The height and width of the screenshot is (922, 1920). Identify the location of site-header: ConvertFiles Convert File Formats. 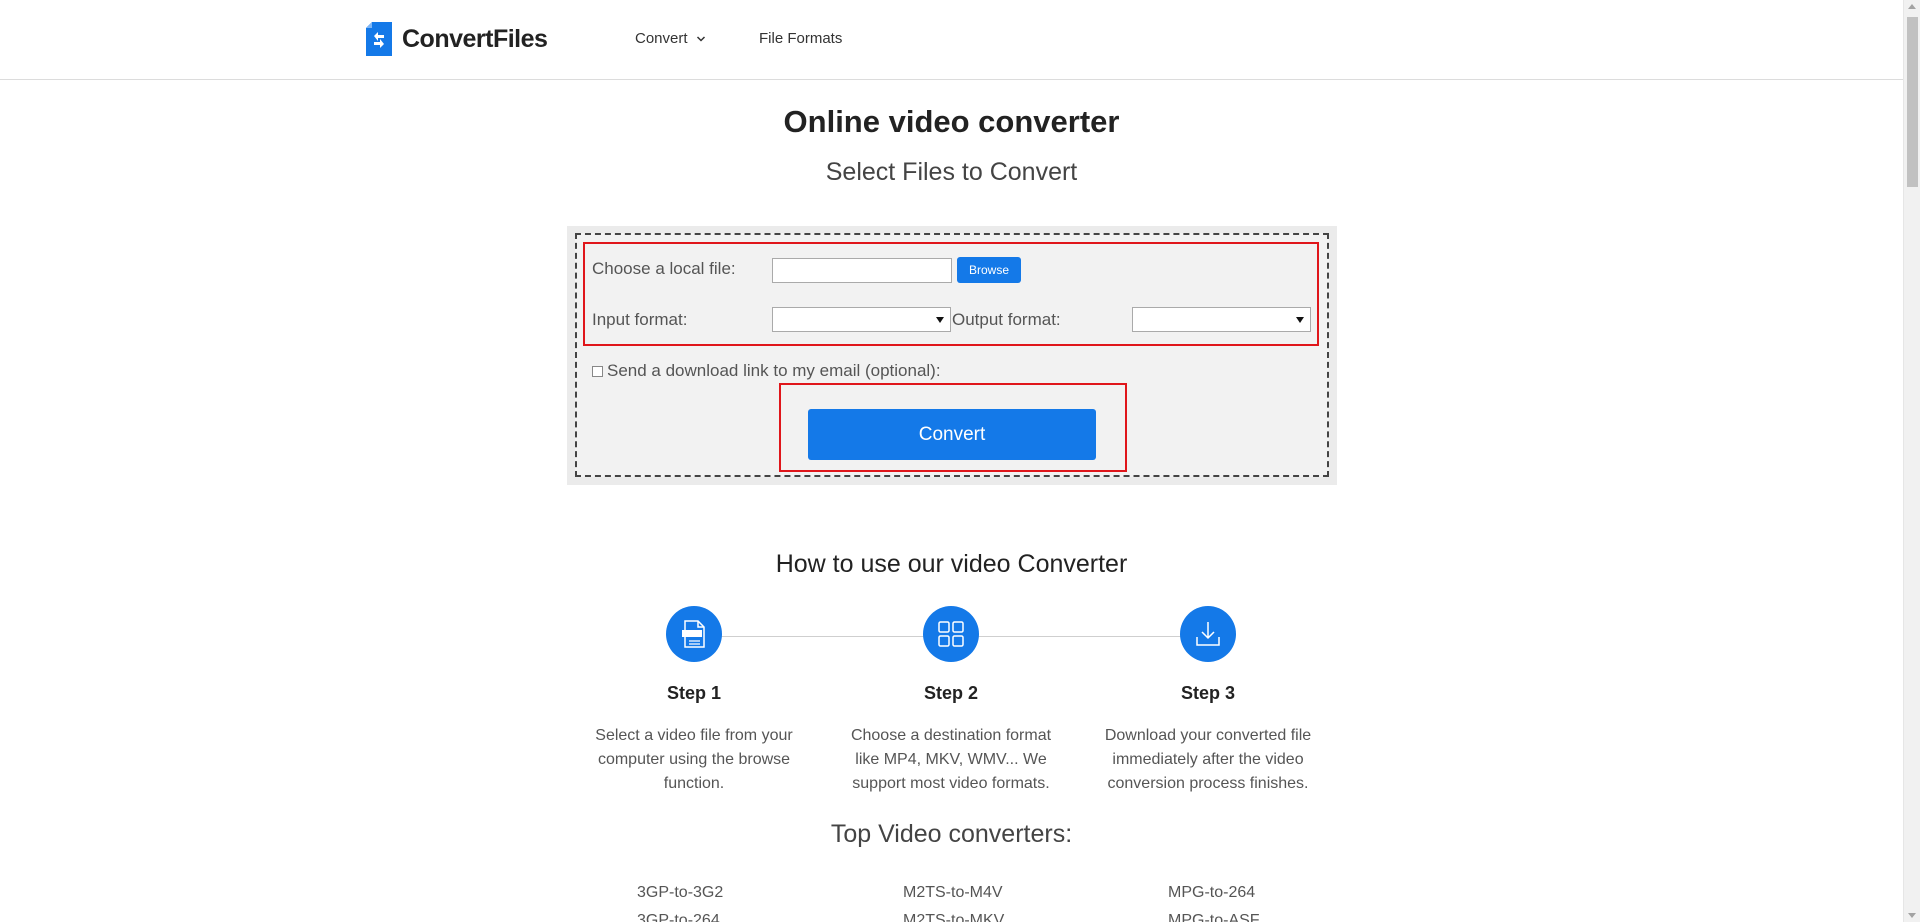
(951, 40).